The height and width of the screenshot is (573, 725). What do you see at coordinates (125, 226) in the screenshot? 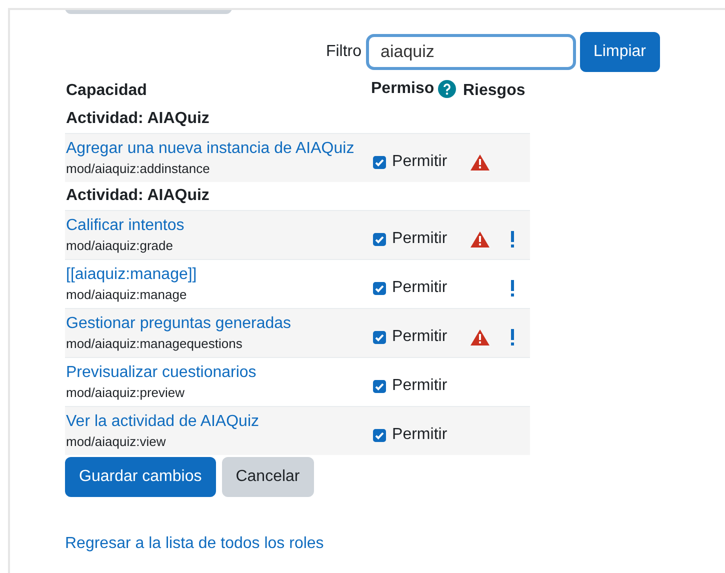
I see `capability-link: Calificar intentos` at bounding box center [125, 226].